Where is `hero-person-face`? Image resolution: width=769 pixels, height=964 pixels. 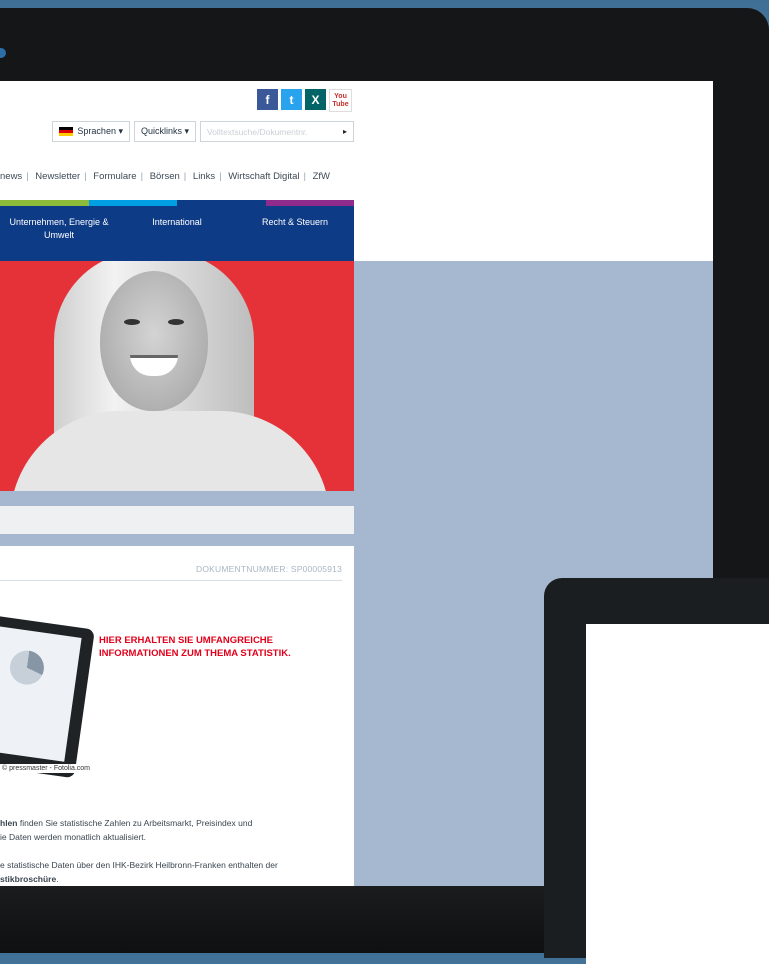
hero-person-face is located at coordinates (154, 341).